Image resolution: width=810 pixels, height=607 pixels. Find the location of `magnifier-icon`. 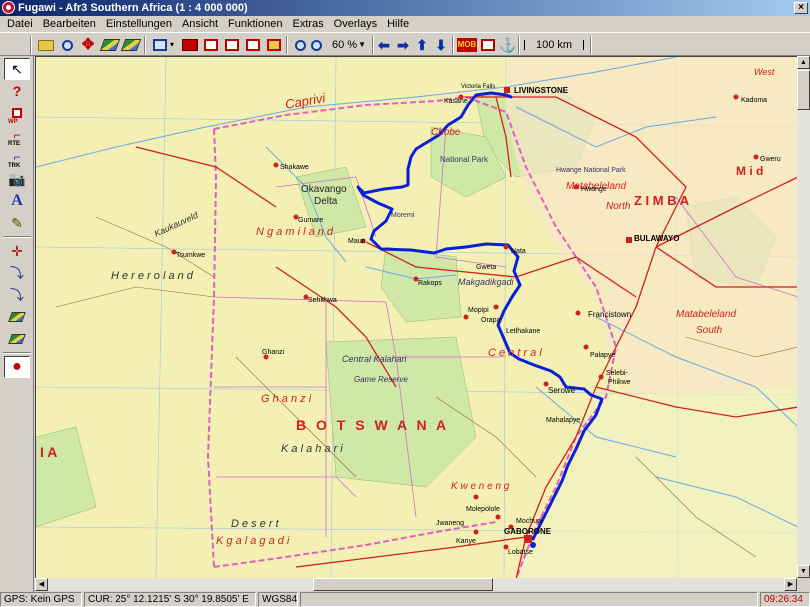

magnifier-icon is located at coordinates (67, 45).